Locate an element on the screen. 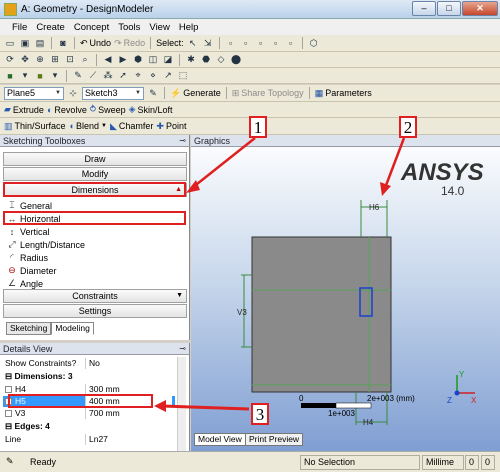  display-color-icon: ■ is located at coordinates (10, 76).